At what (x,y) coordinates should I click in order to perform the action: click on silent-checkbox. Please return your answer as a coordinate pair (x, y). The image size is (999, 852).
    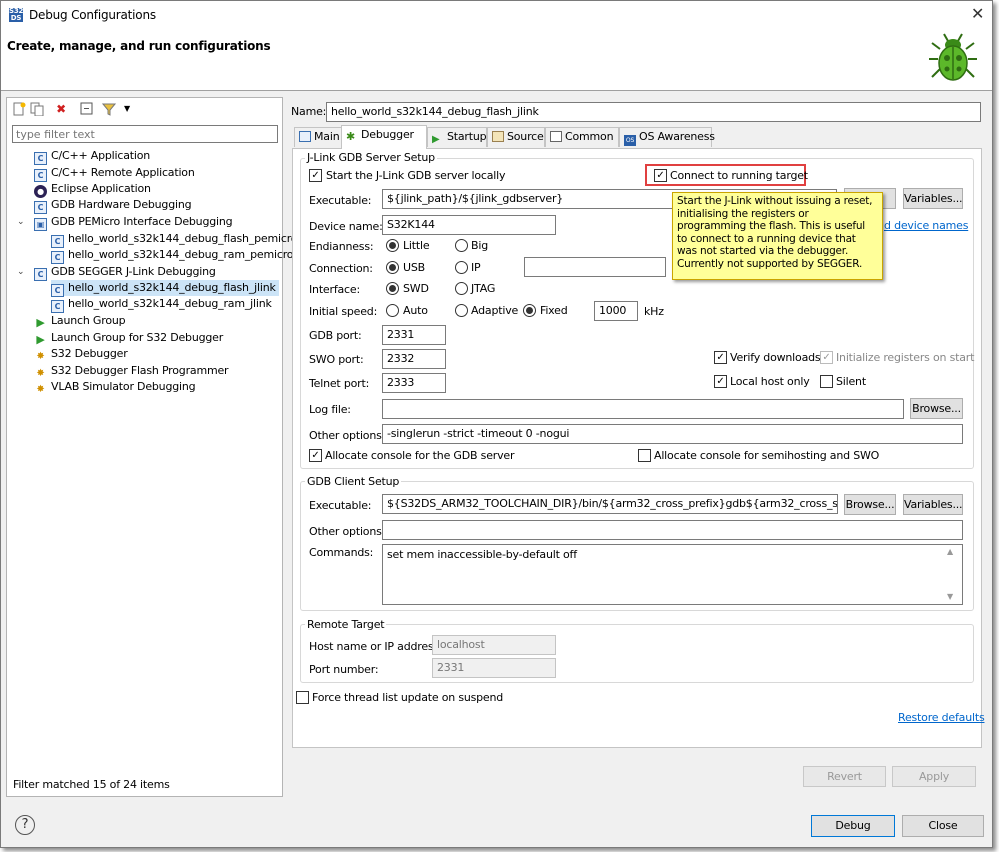
    Looking at the image, I should click on (826, 381).